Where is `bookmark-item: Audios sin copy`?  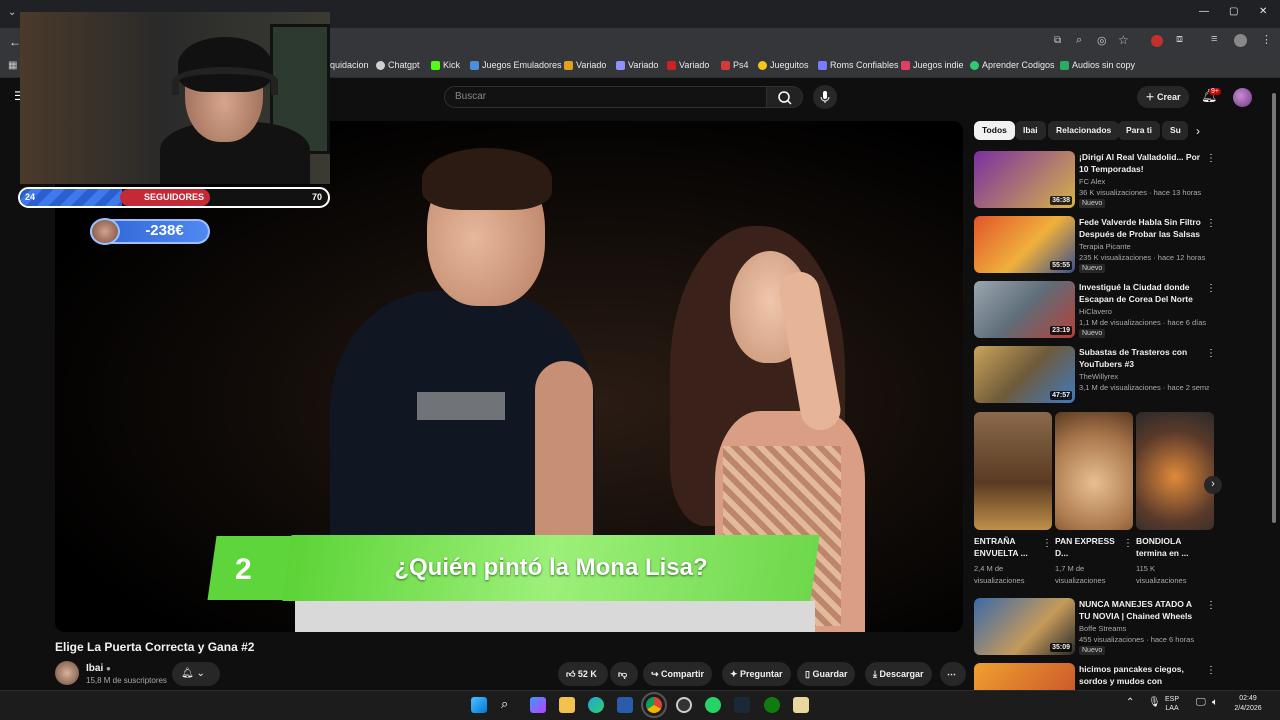
bookmark-item: Audios sin copy is located at coordinates (1097, 65).